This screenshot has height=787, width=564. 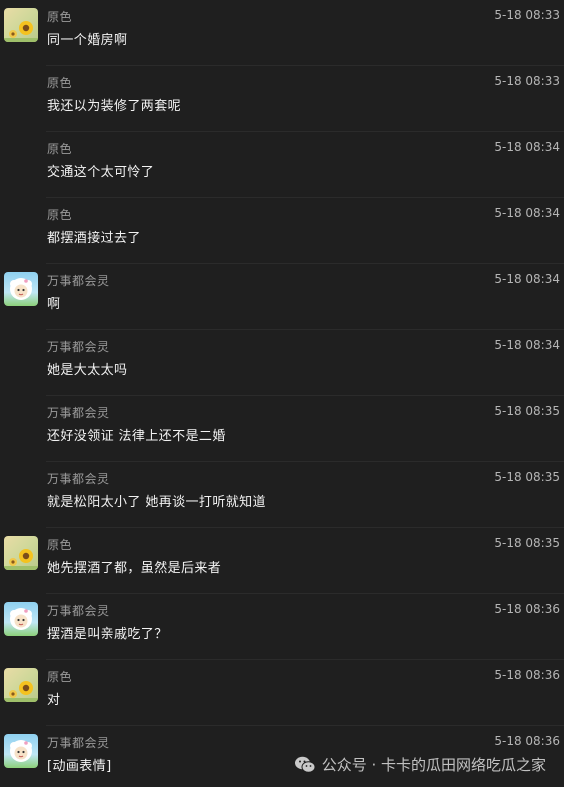 What do you see at coordinates (282, 627) in the screenshot?
I see `chat-message: 万事都会灵 5-18 08:36 摆酒是叫亲戚吃了？` at bounding box center [282, 627].